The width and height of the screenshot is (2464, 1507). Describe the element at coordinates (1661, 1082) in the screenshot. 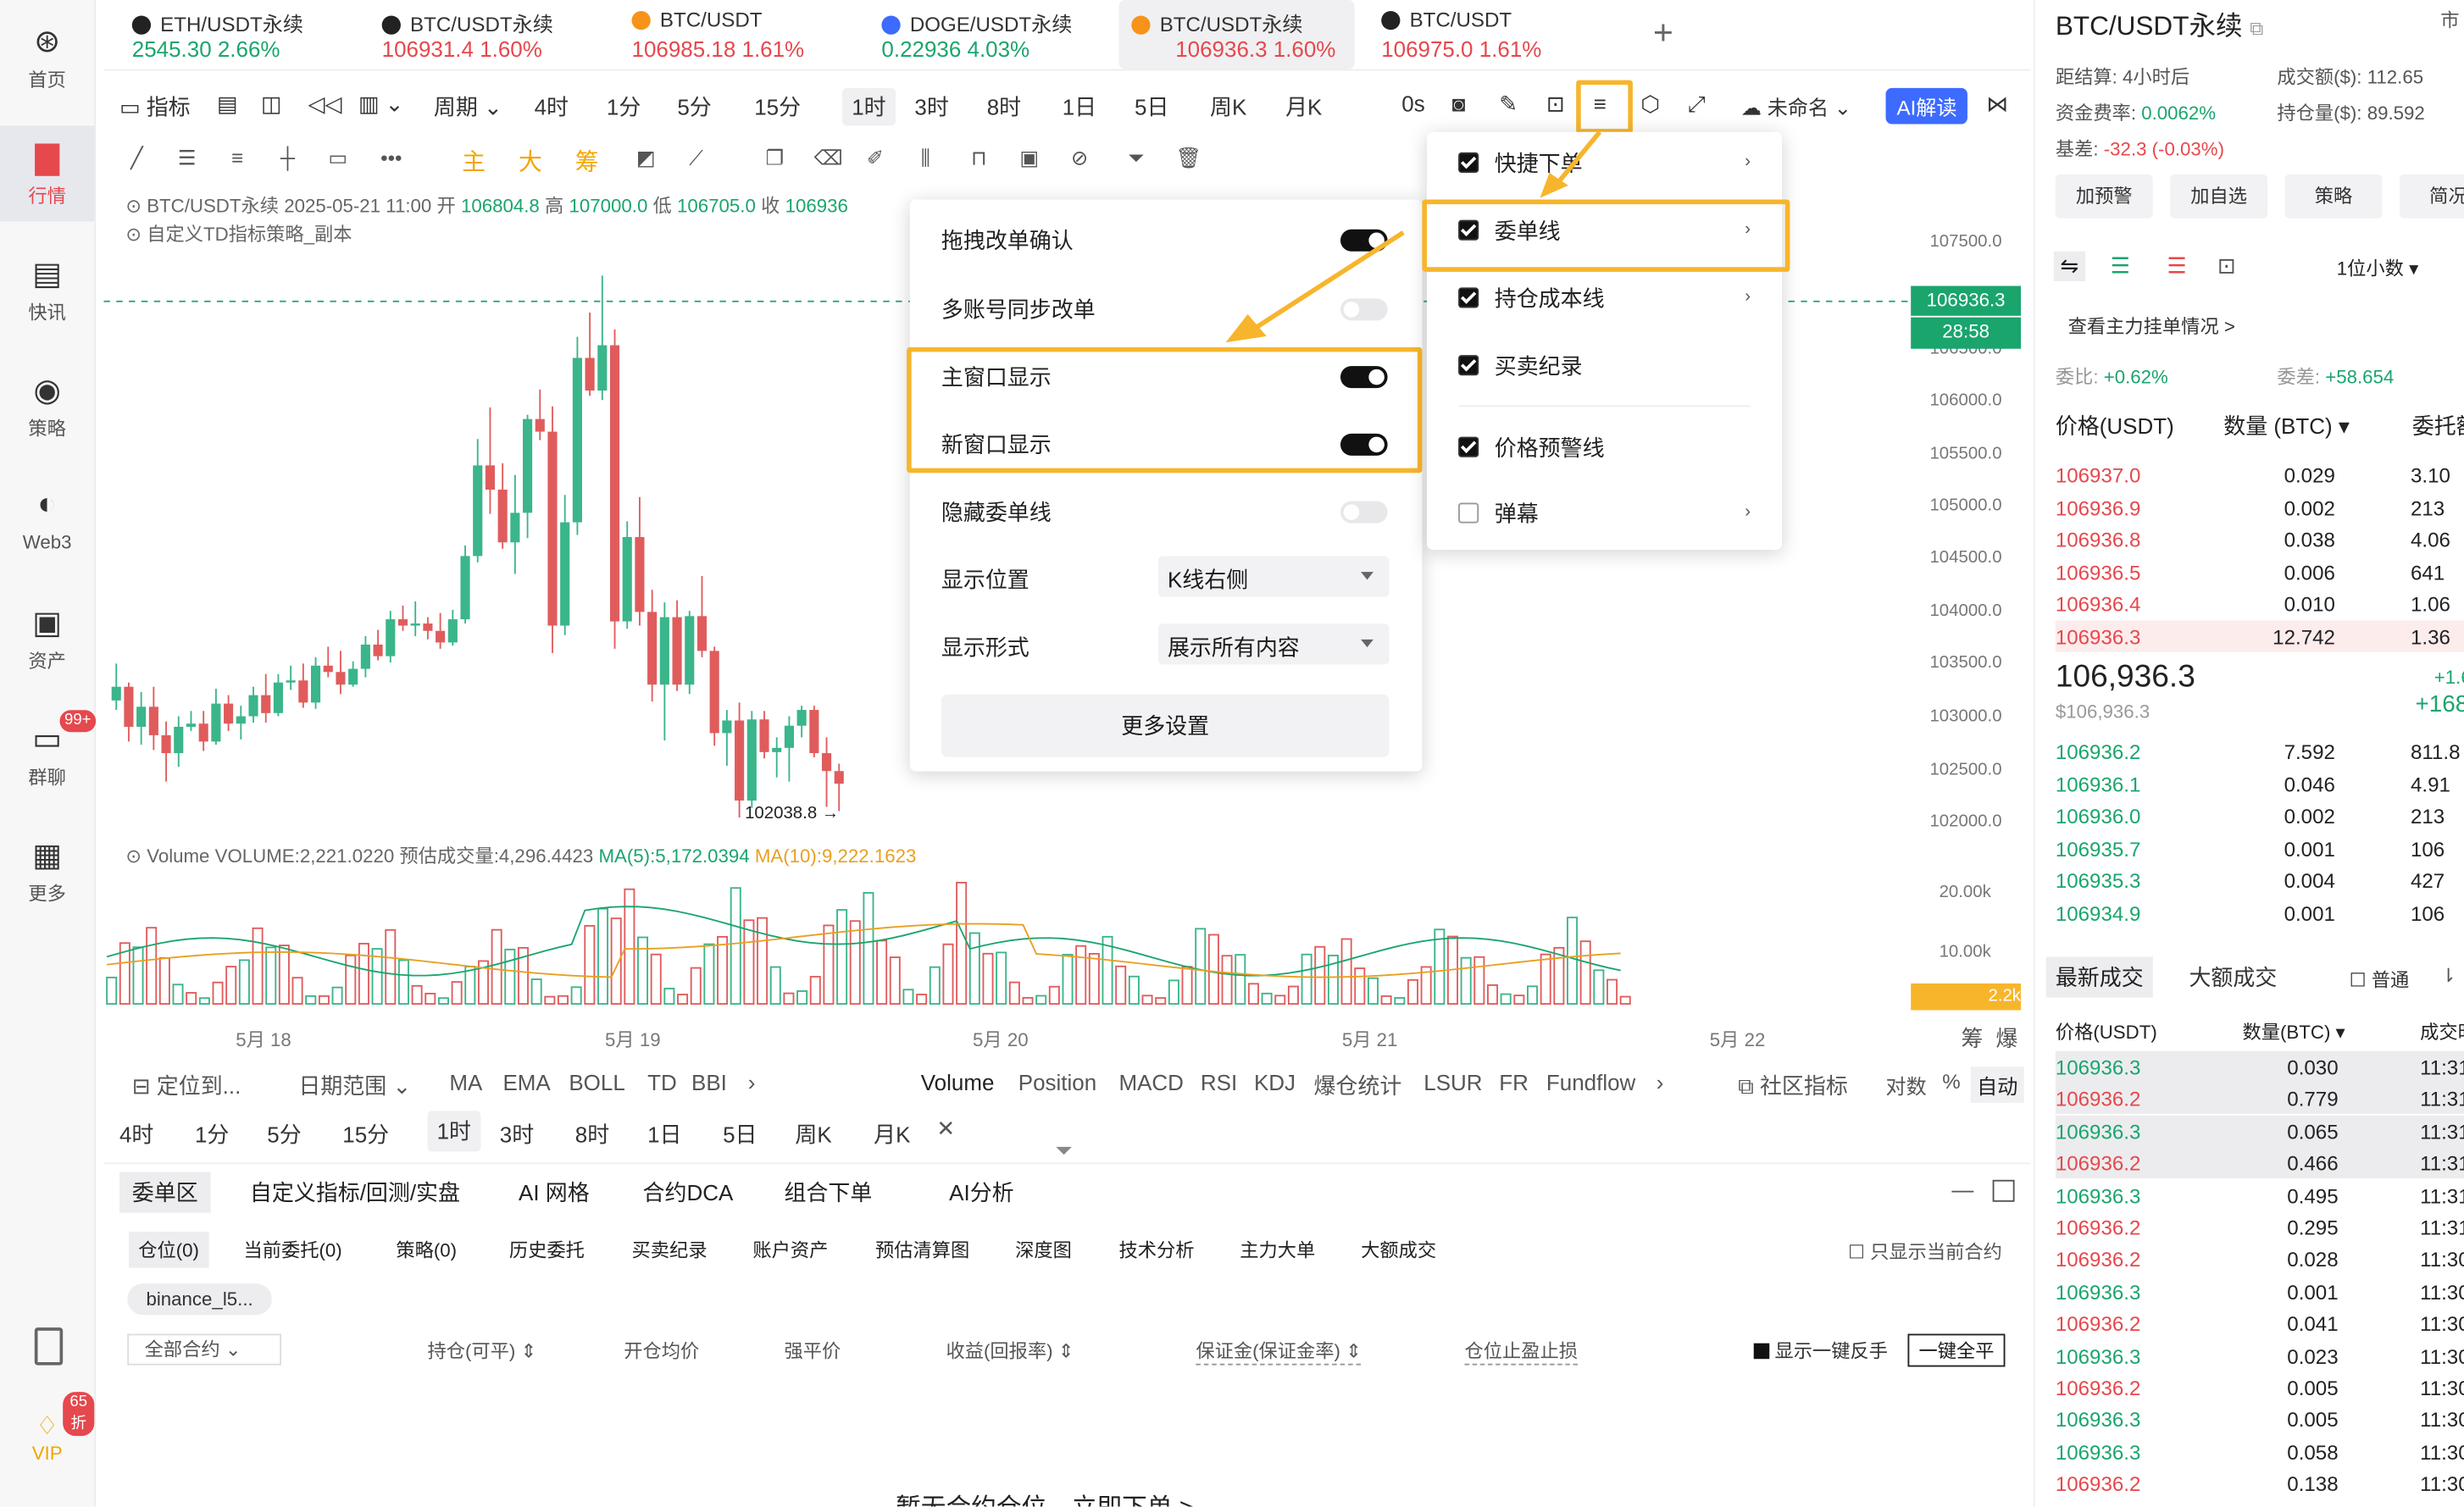

I see `sub-indicator-more: ›` at that location.